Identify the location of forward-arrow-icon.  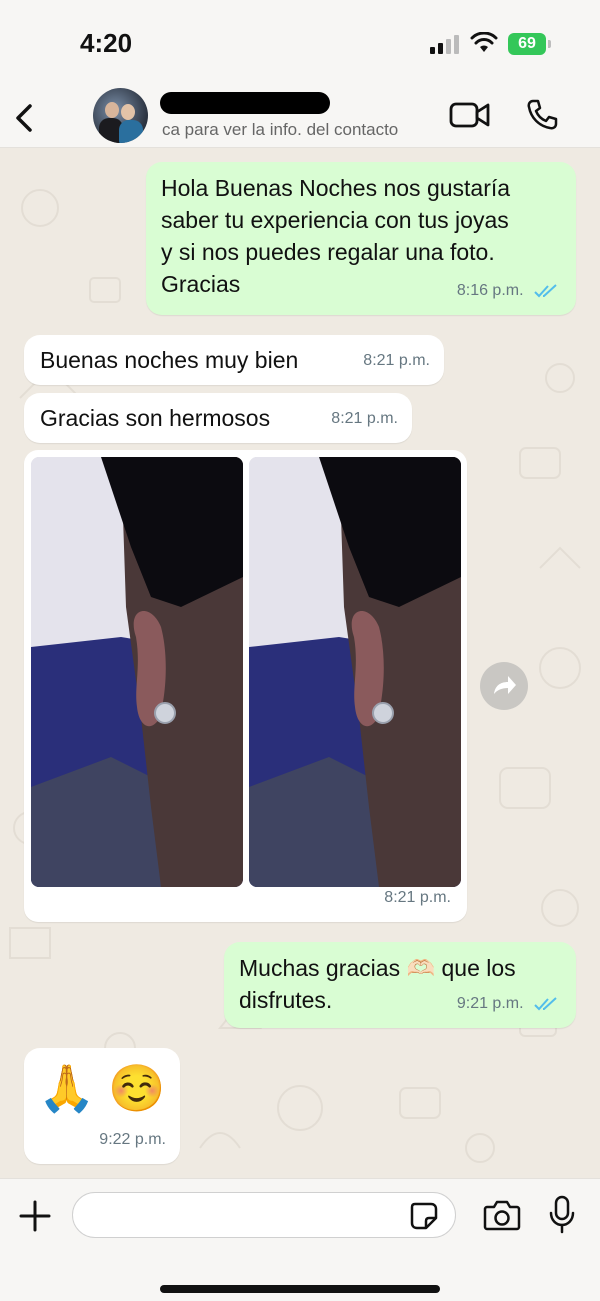
(505, 685).